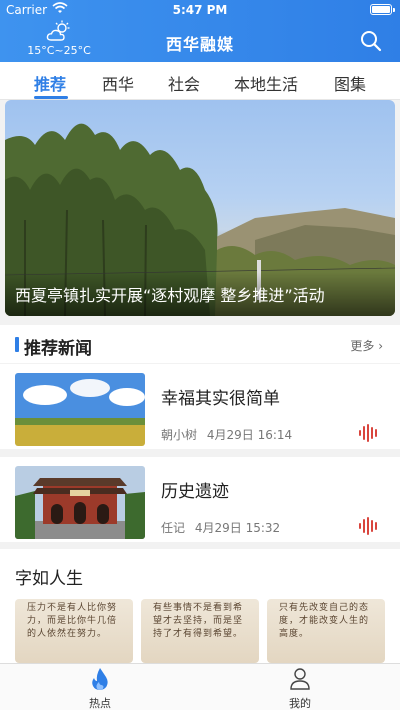  I want to click on quote-card-text: 压力不是有人比你努力，而是比你牛几倍的人依然在努力。, so click(72, 621).